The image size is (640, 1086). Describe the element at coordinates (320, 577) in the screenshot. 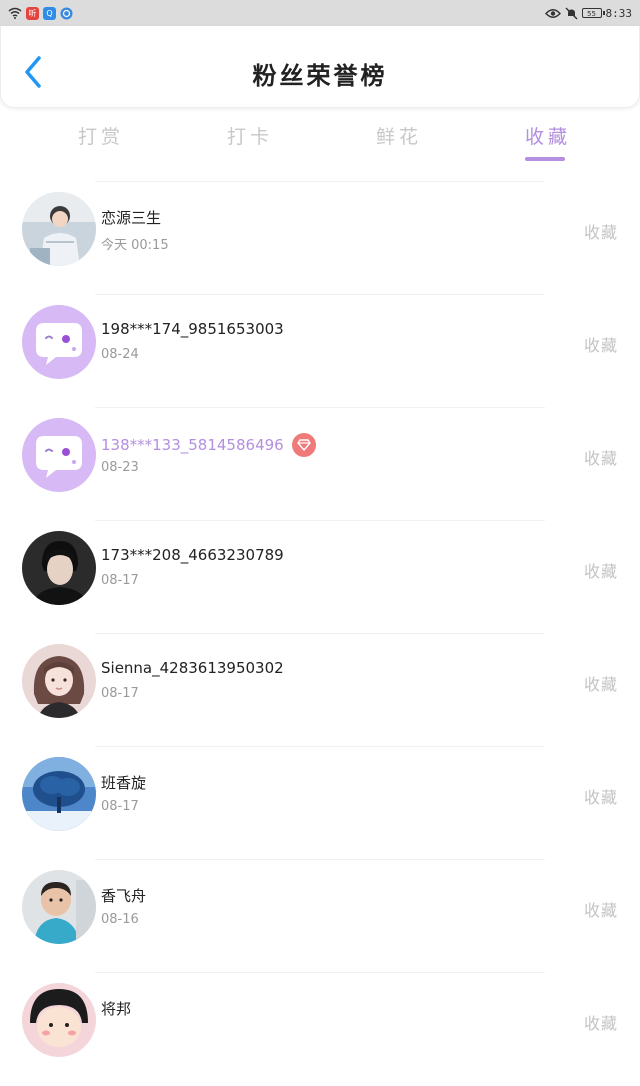

I see `list-item: 173***208_4663230789 08-17 收藏` at that location.